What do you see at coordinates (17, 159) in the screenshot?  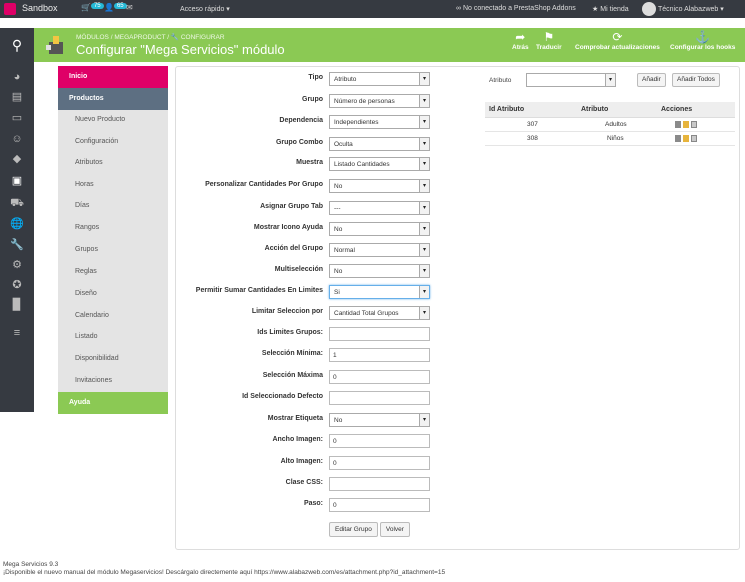 I see `tags-icon: ◆` at bounding box center [17, 159].